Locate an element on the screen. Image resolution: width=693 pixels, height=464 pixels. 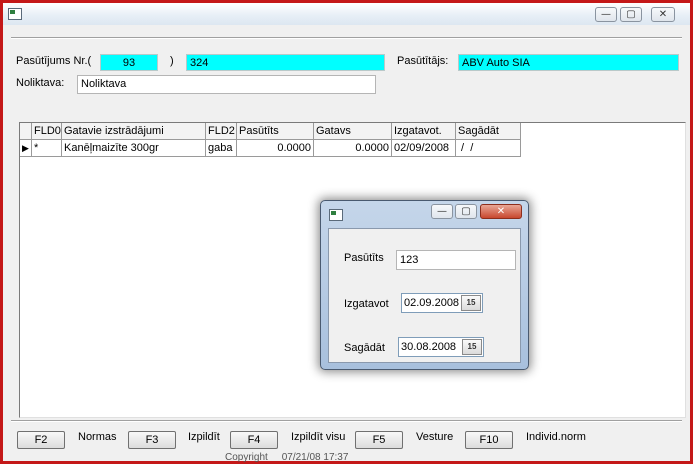
f3-label: Izpildīt is located at coordinates (204, 437).